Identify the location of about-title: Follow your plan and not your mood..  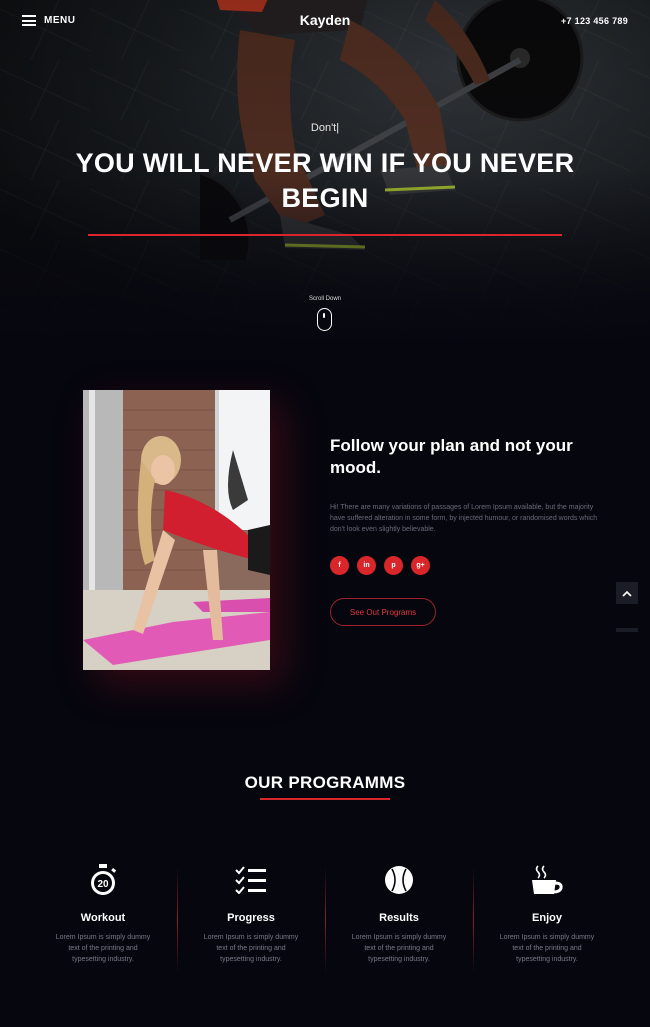
(475, 457).